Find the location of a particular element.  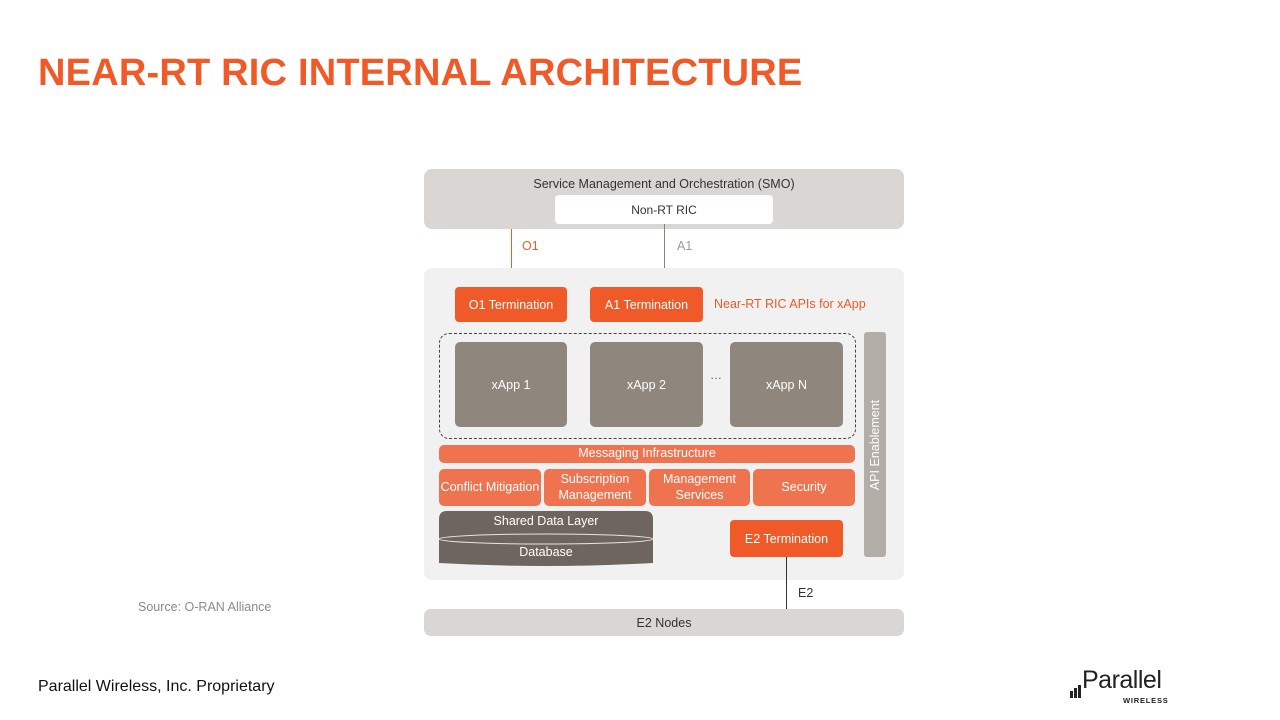

database-label: Database is located at coordinates (546, 552).